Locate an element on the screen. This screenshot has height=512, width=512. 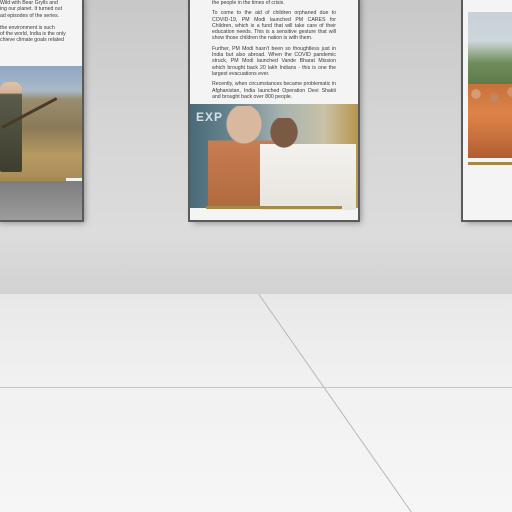
floor-seam-diagonal is located at coordinates (336, 403).